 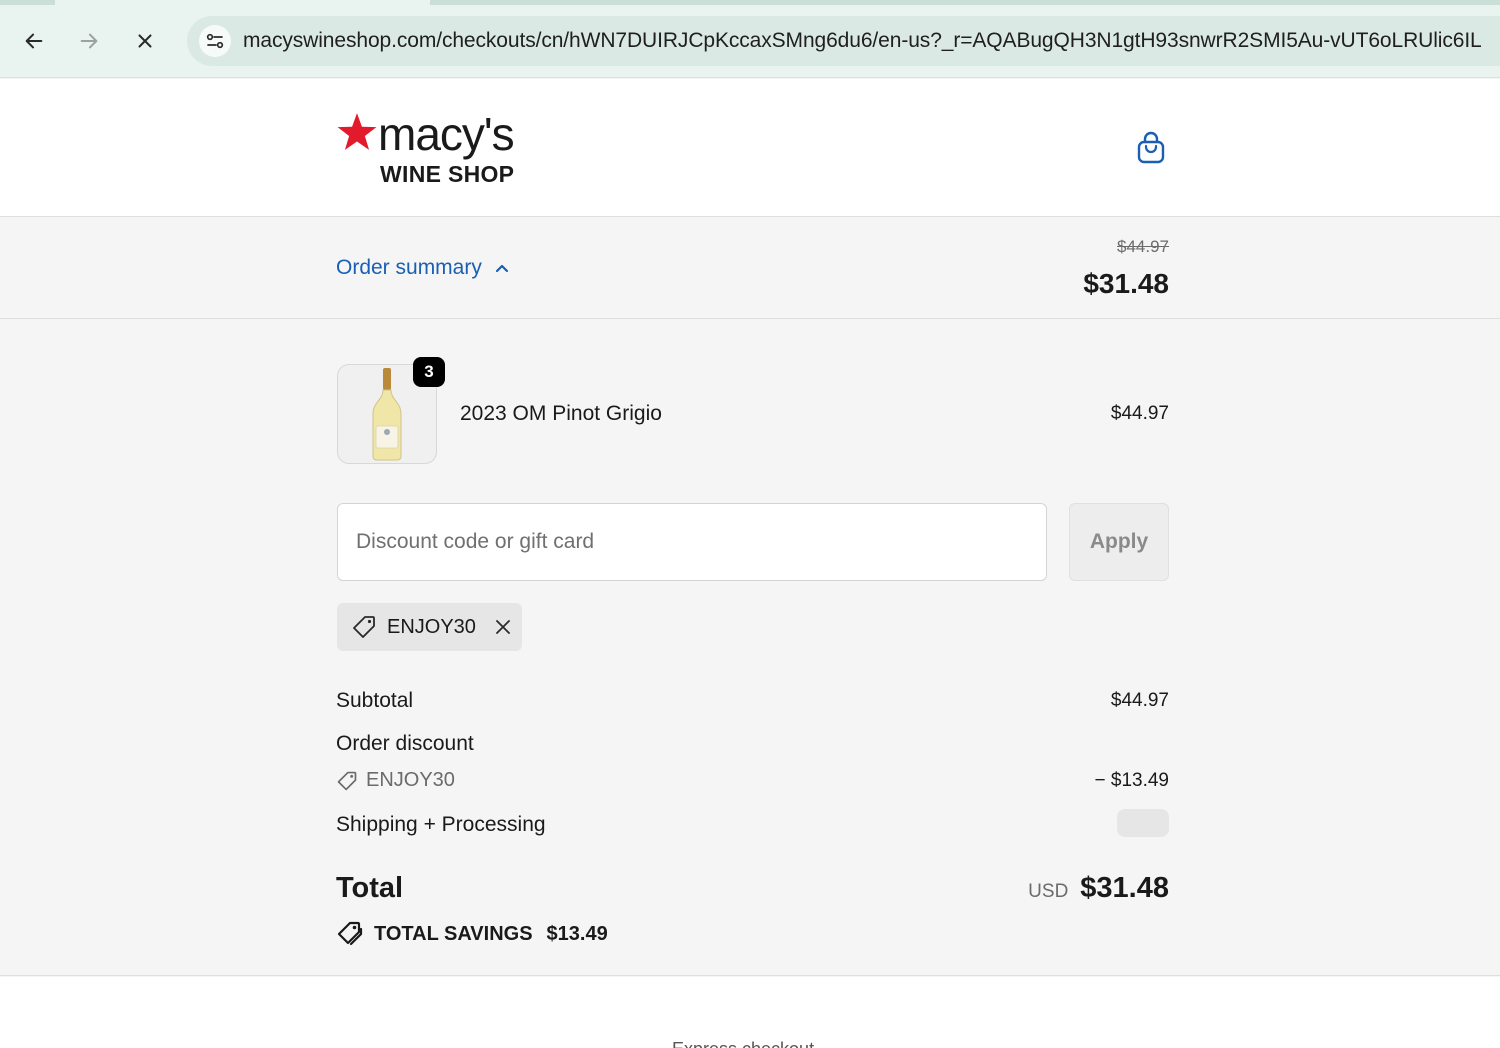 What do you see at coordinates (743, 1043) in the screenshot?
I see `express-checkout-heading: Express checkout` at bounding box center [743, 1043].